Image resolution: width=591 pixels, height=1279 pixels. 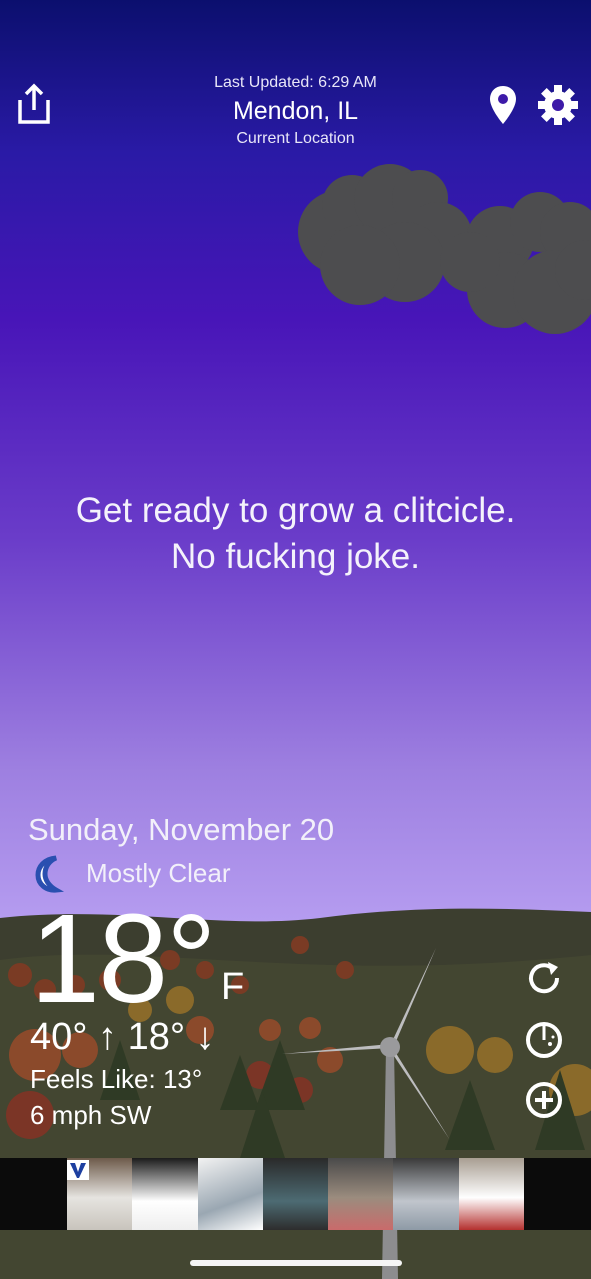 I want to click on add-location-button, so click(x=544, y=1100).